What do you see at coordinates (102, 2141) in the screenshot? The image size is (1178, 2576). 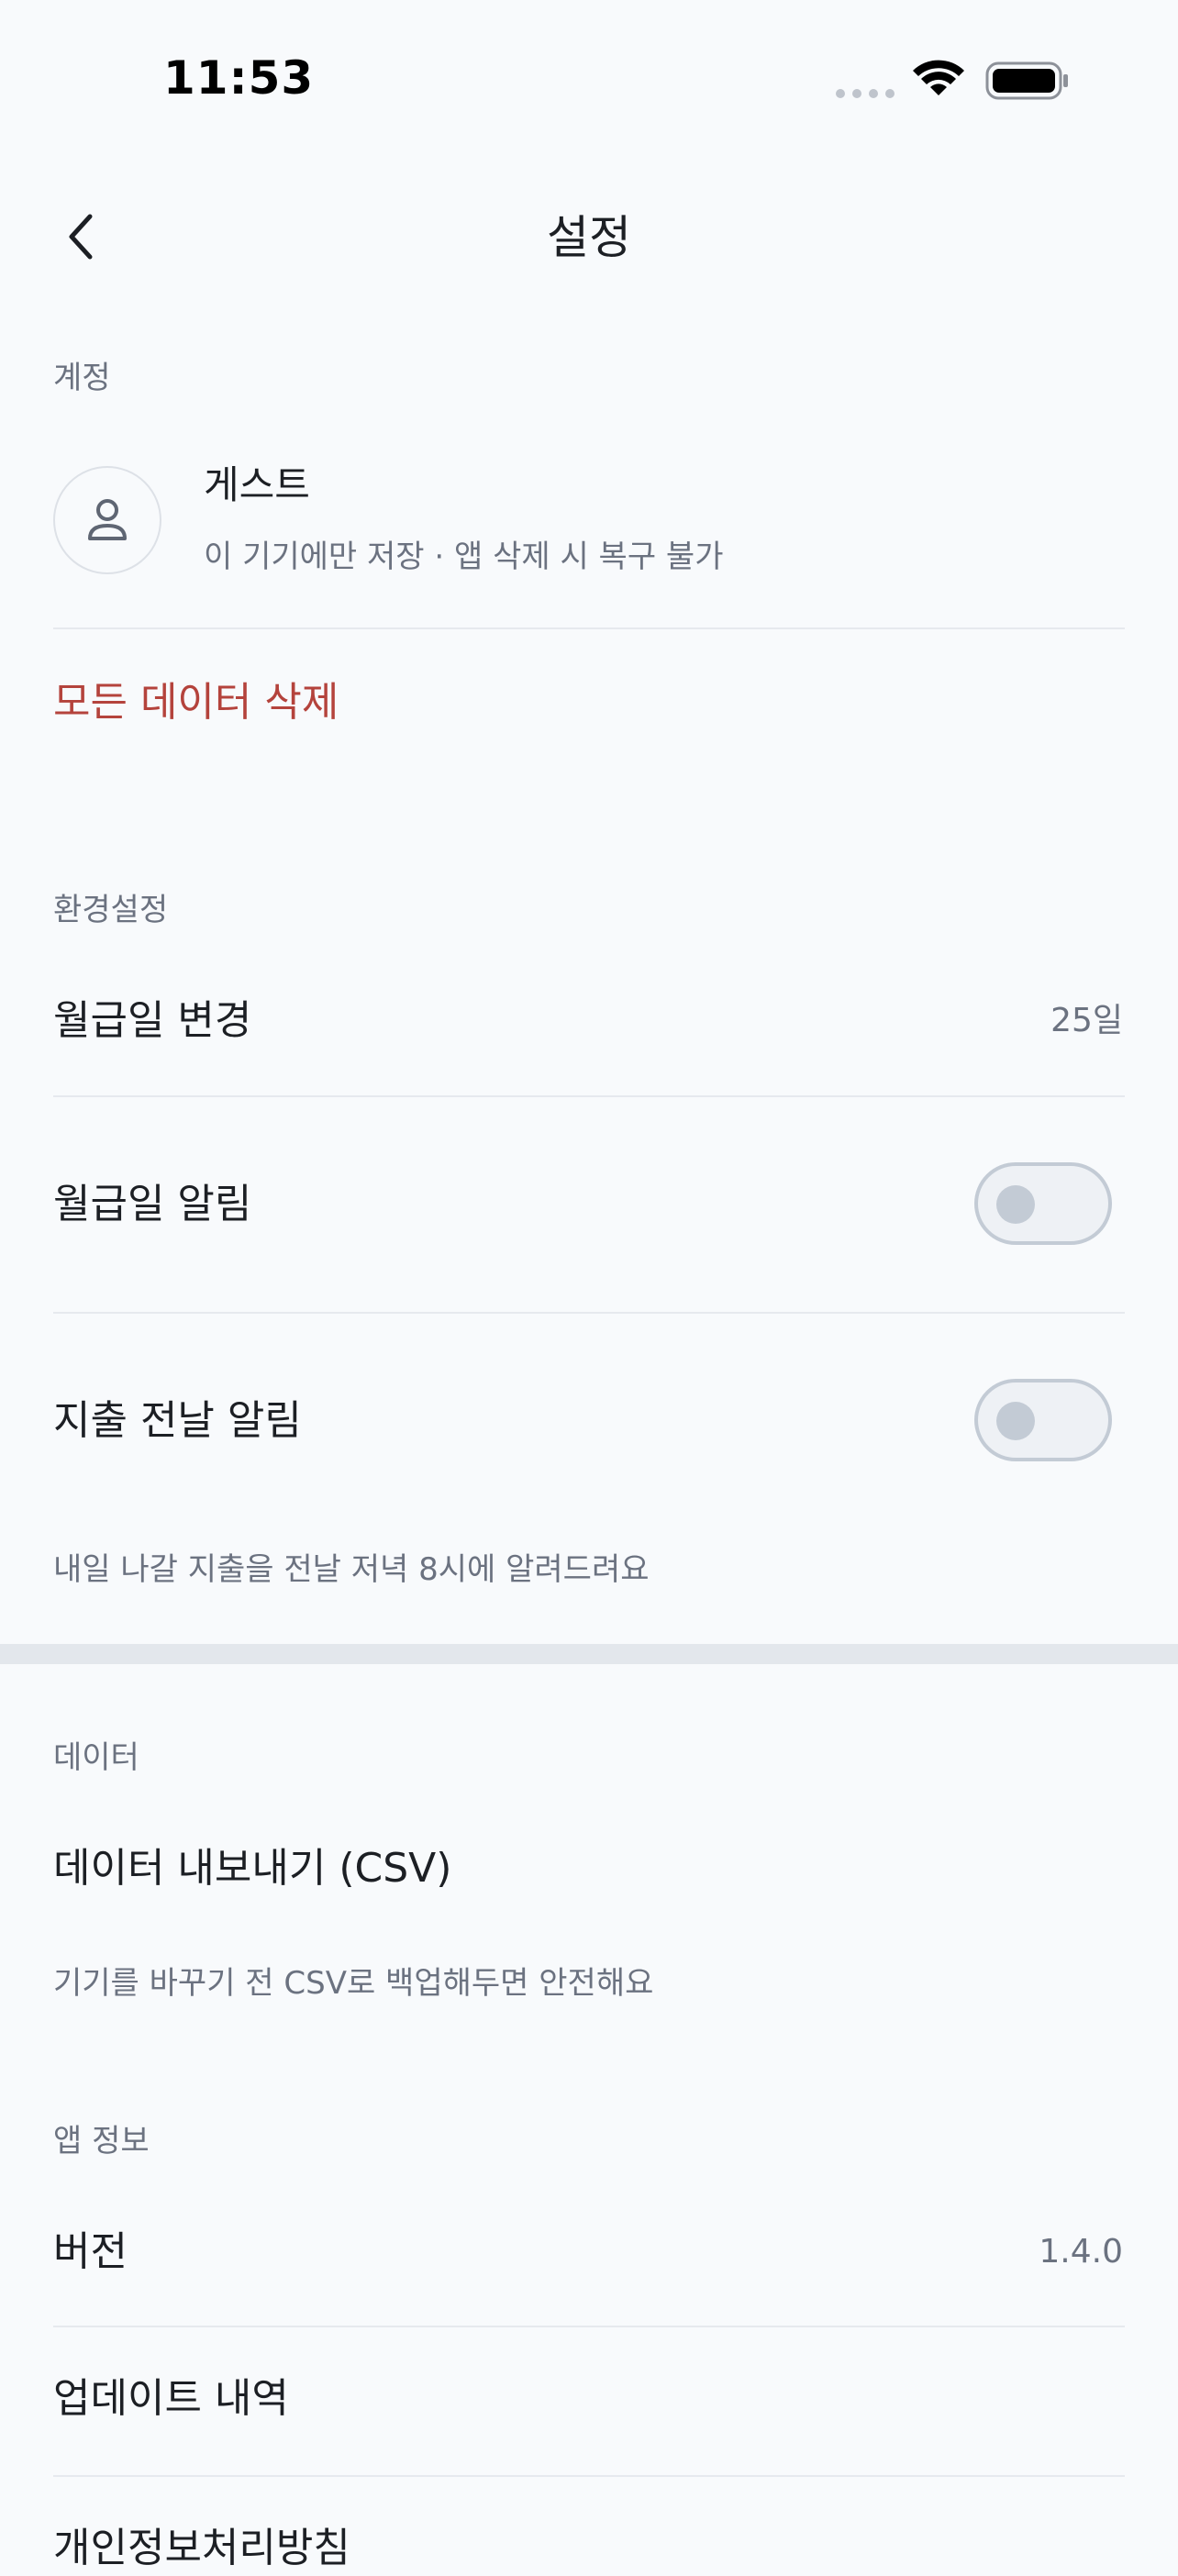 I see `section-header-app-info: 앱 정보` at bounding box center [102, 2141].